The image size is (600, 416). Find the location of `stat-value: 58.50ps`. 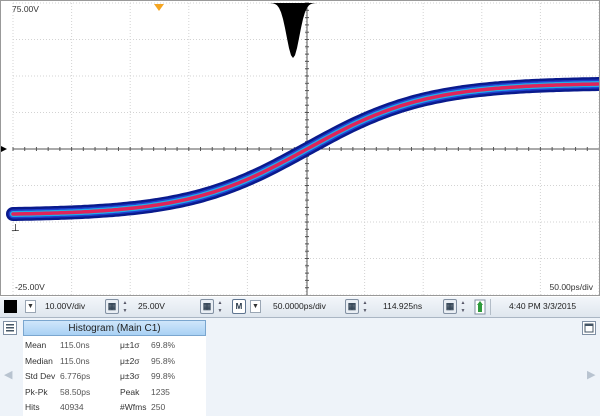

stat-value: 58.50ps is located at coordinates (75, 391).